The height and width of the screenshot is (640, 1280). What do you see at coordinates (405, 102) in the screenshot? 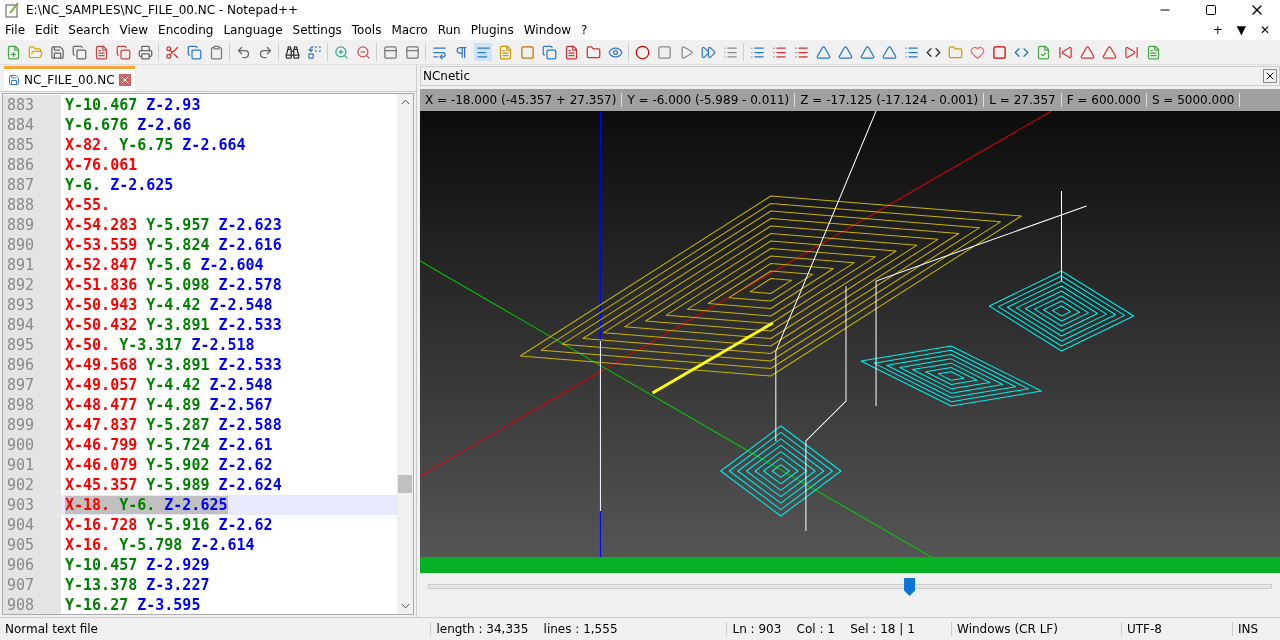
I see `scroll-up-icon` at bounding box center [405, 102].